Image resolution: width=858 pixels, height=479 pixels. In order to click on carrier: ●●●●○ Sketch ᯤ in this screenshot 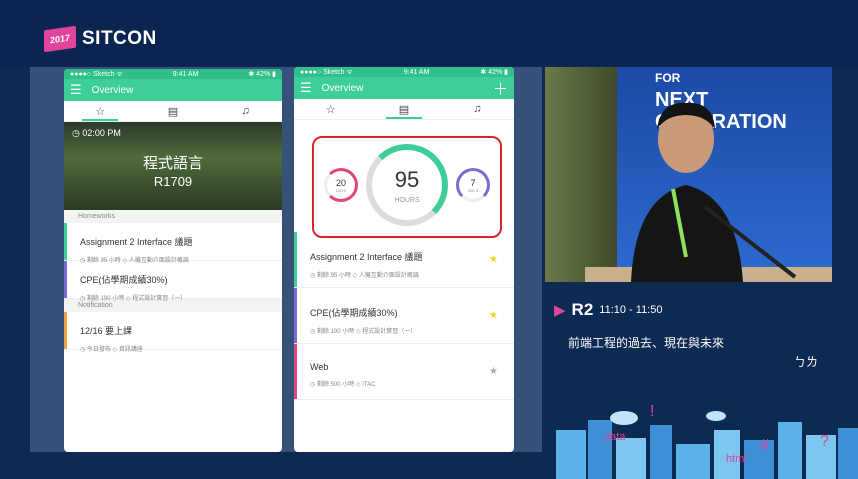, I will do `click(326, 72)`.